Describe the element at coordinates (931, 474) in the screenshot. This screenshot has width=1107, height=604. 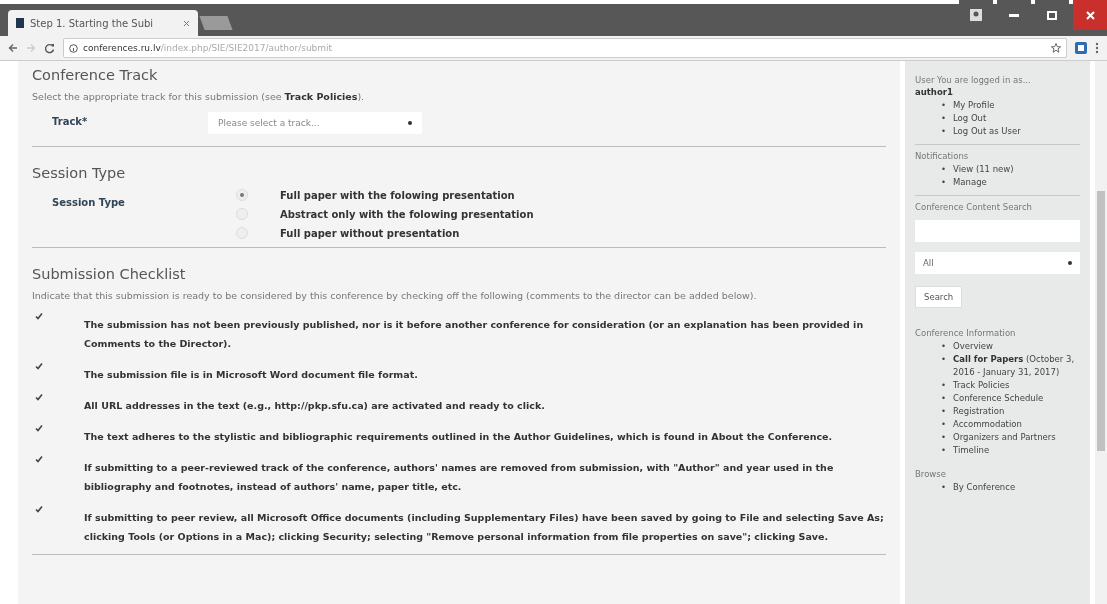
I see `sidebar-label: Browse` at that location.